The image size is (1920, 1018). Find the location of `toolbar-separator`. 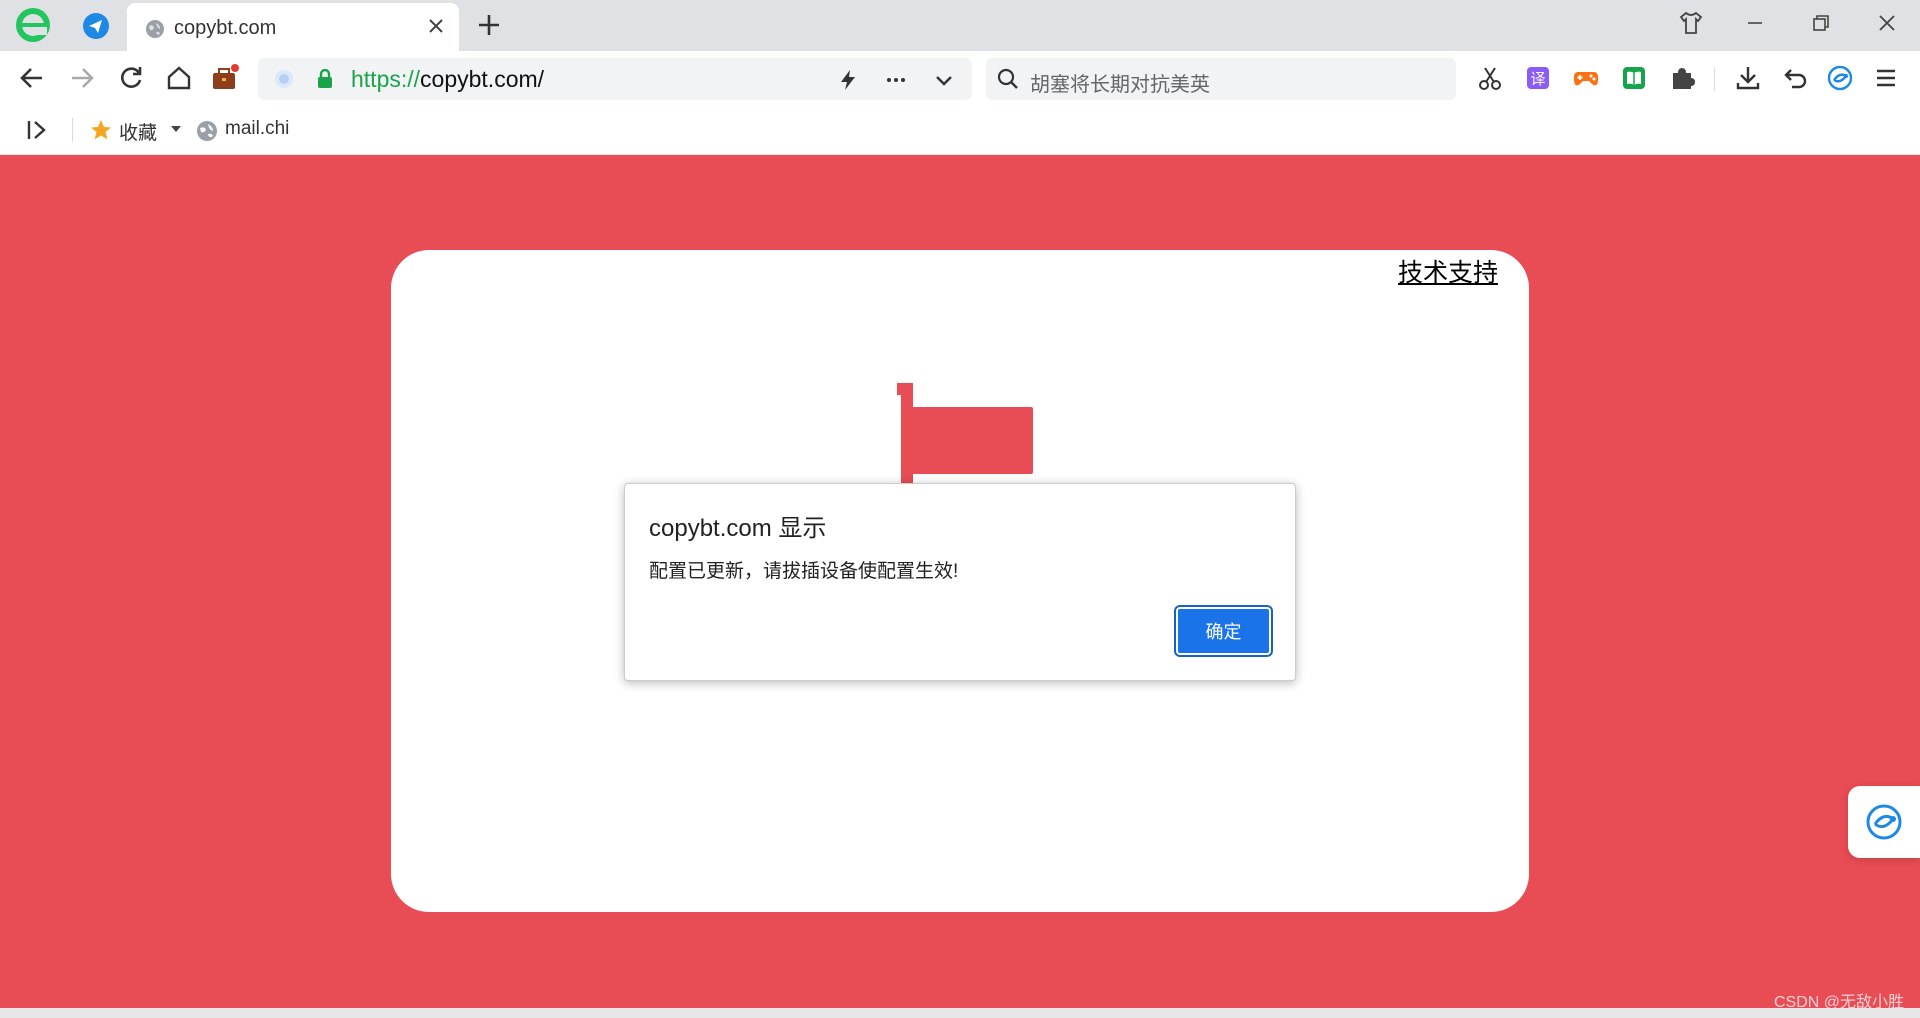

toolbar-separator is located at coordinates (1714, 79).